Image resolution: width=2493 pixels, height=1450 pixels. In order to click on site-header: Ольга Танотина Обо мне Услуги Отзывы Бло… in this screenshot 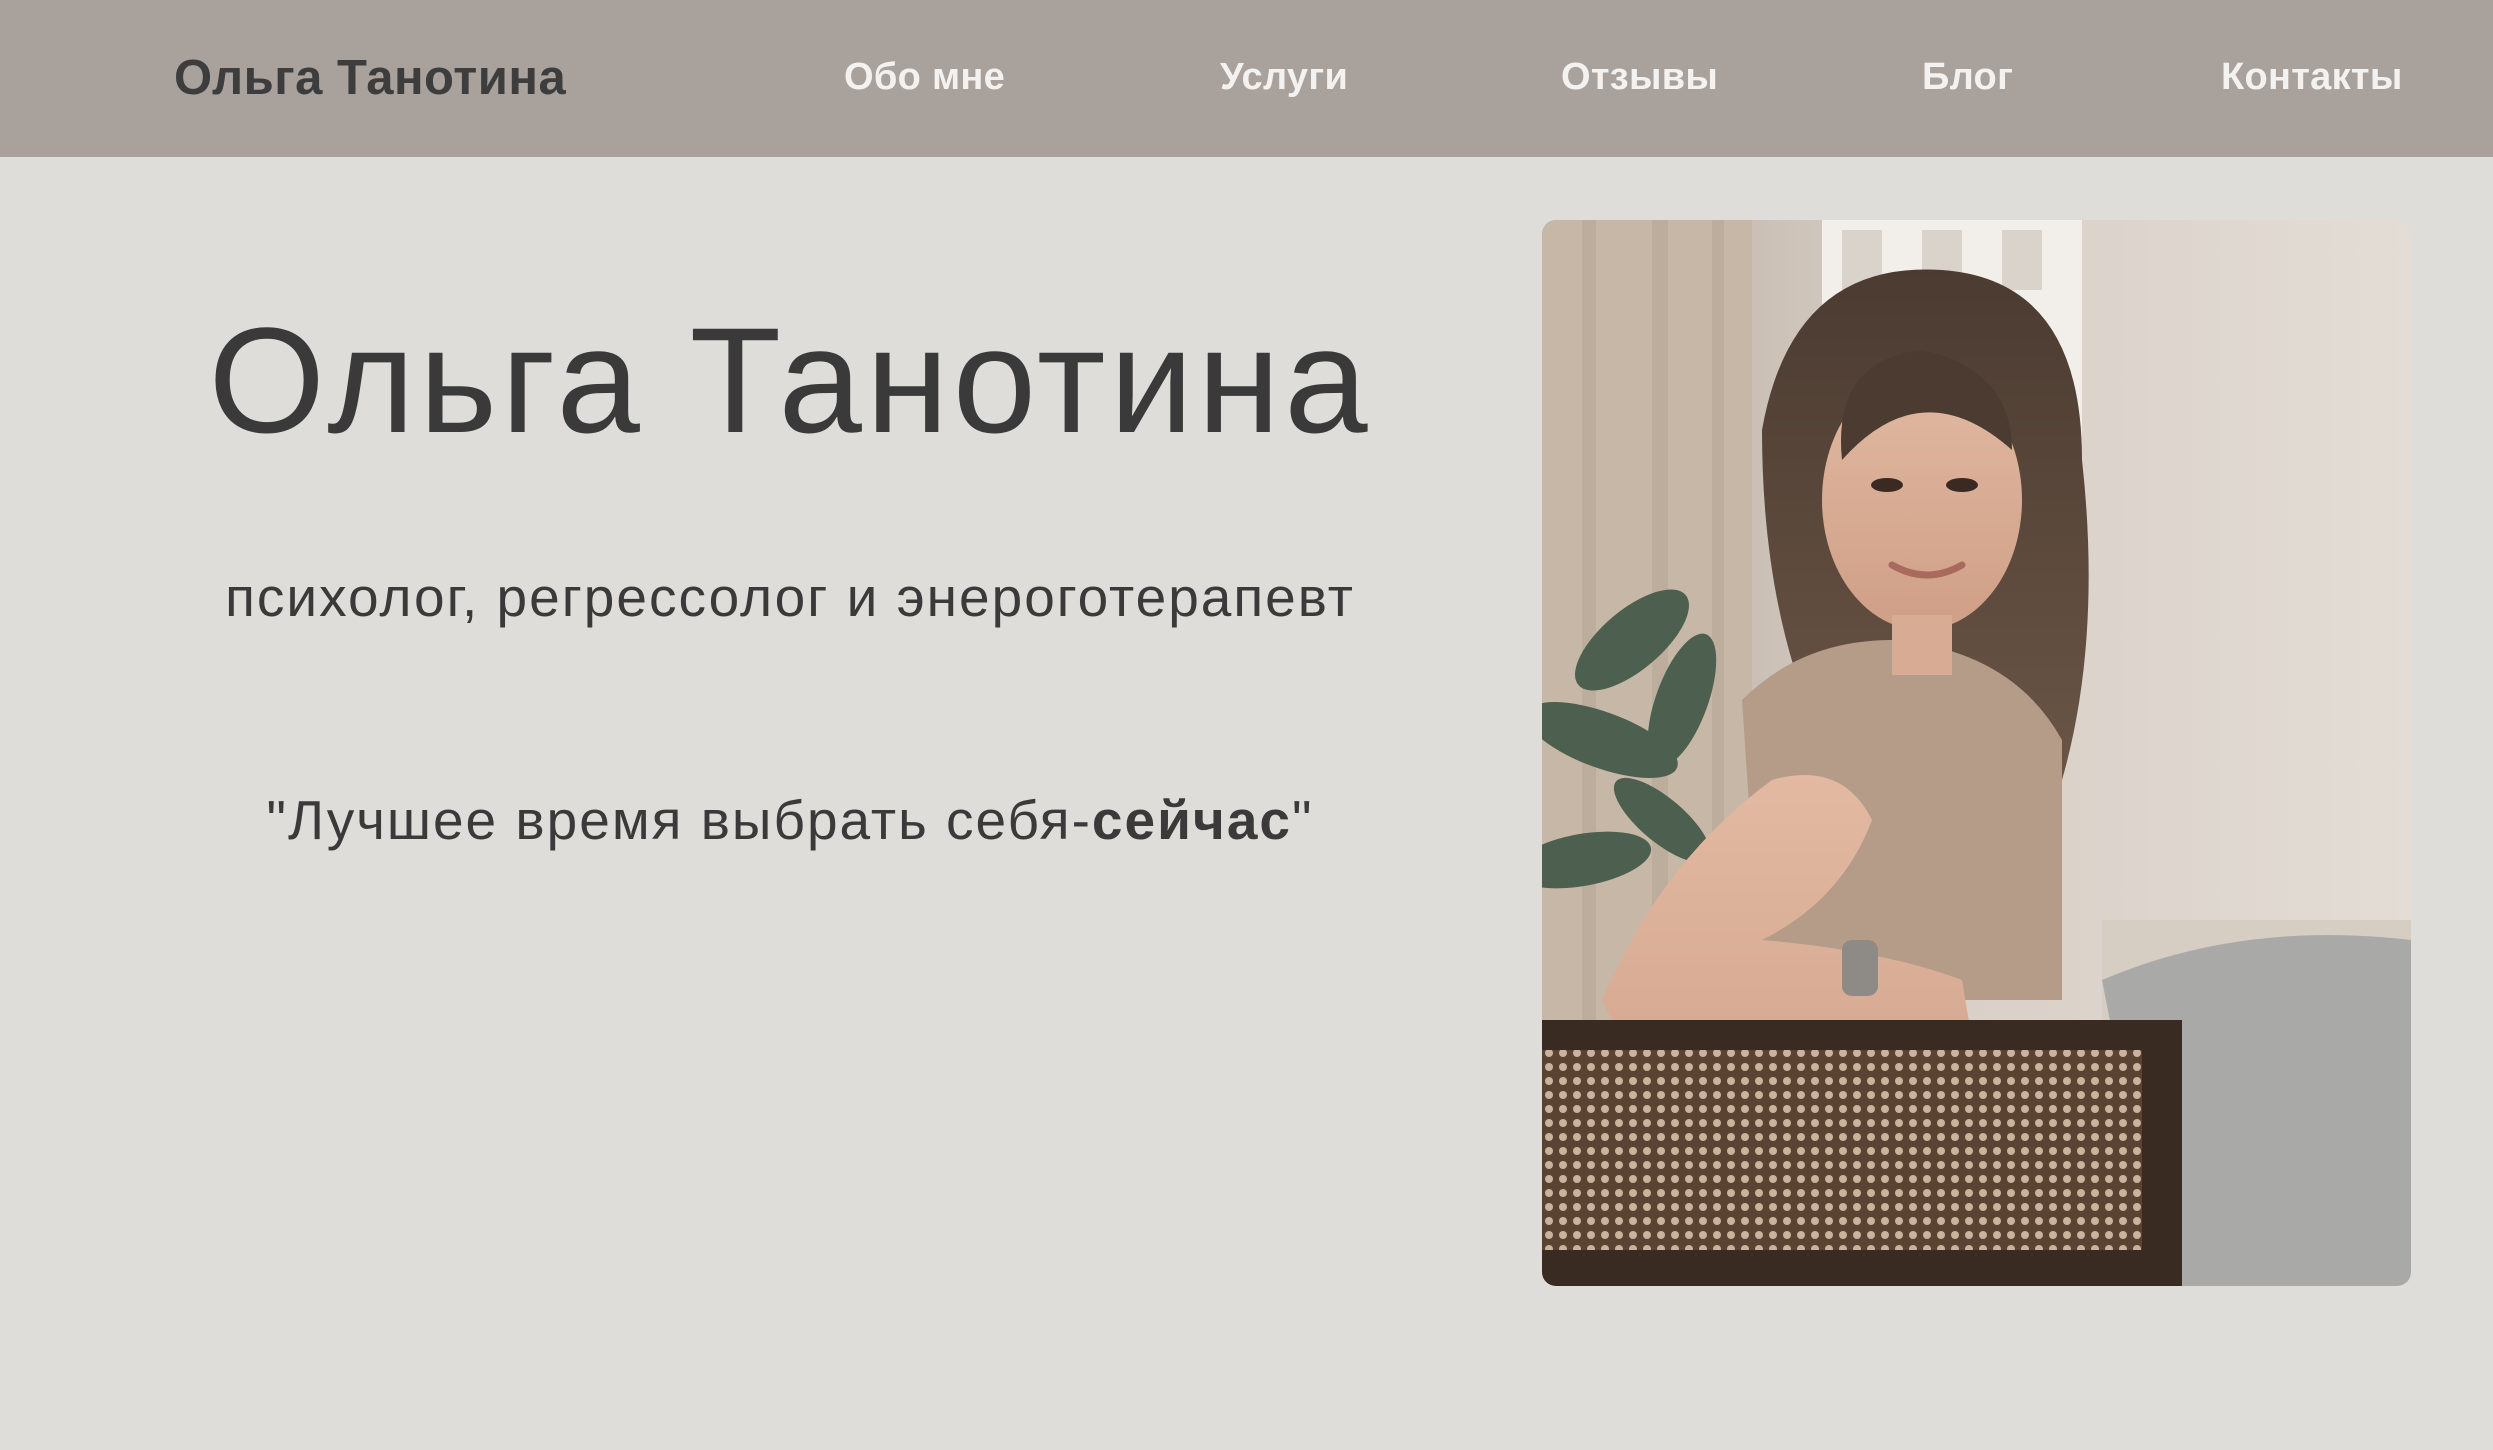, I will do `click(1246, 78)`.